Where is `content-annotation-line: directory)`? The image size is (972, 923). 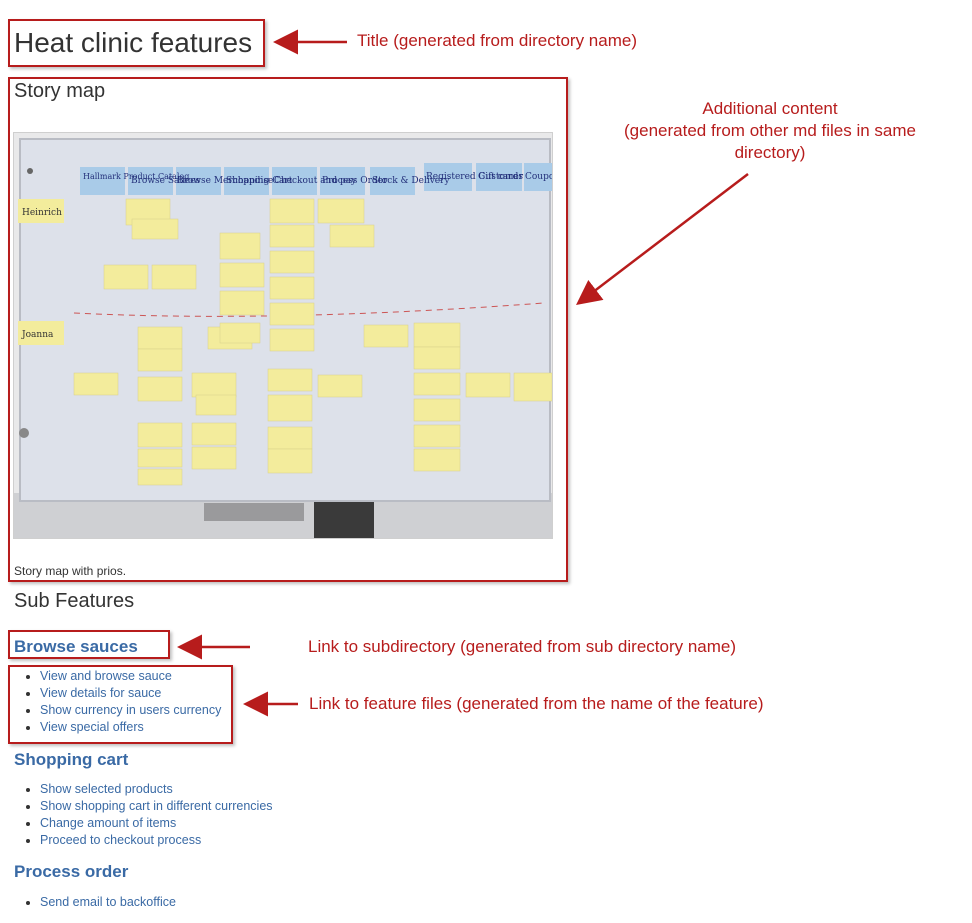
content-annotation-line: directory) is located at coordinates (770, 152).